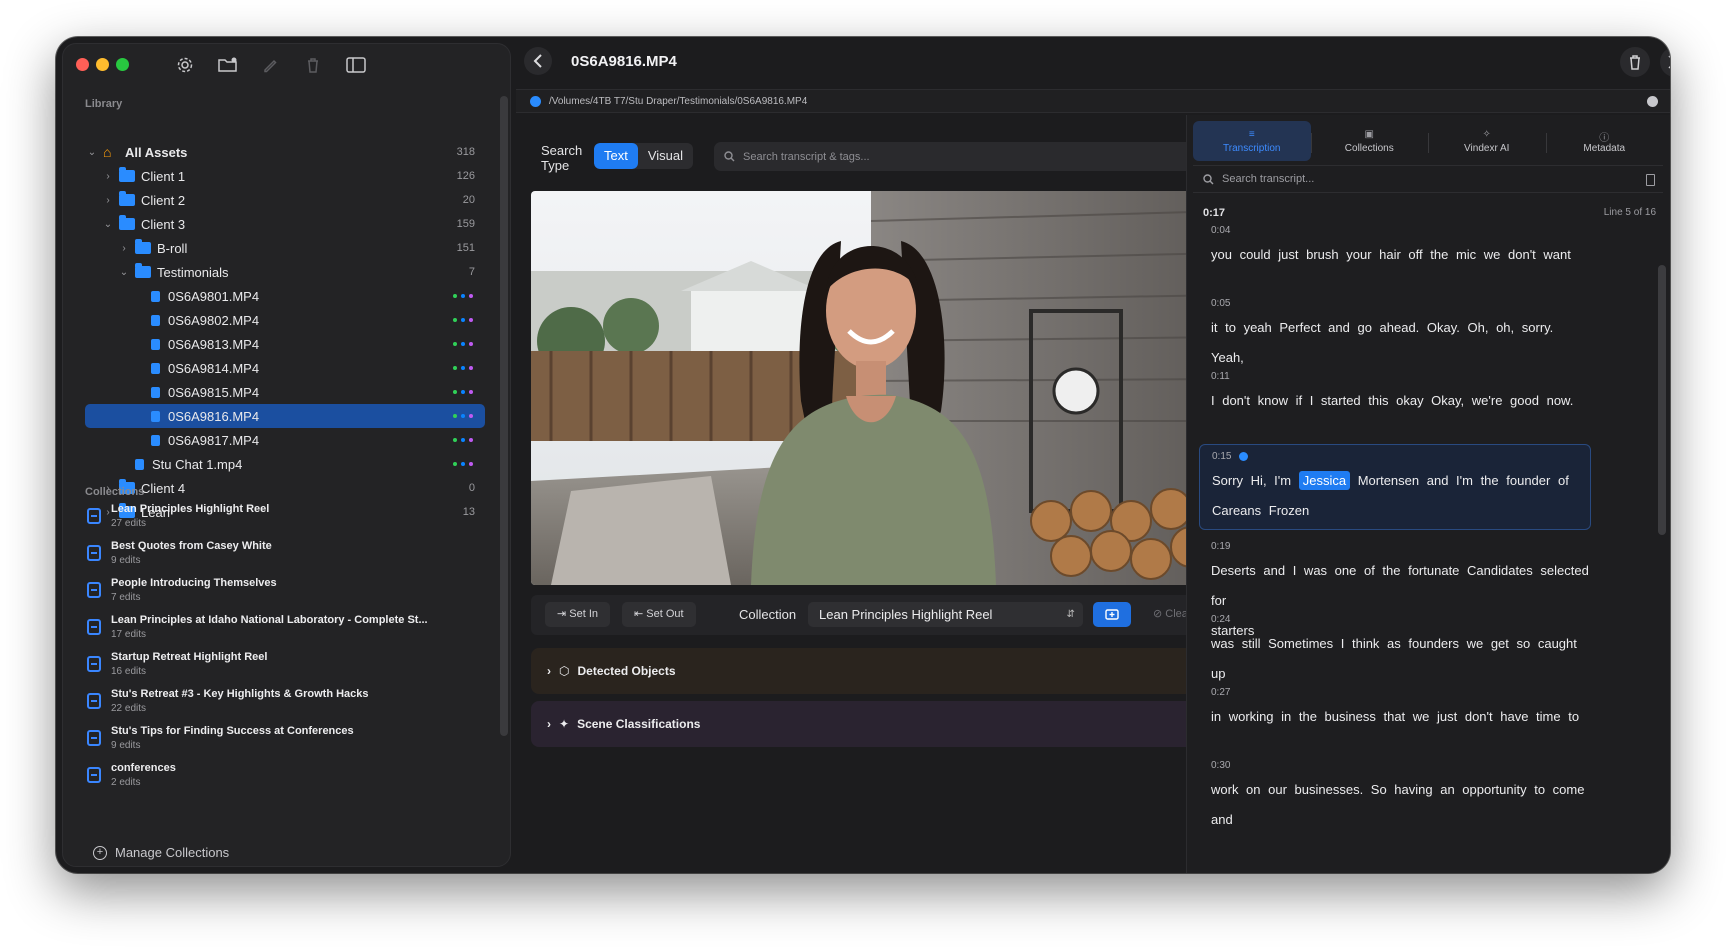 The width and height of the screenshot is (1726, 948). Describe the element at coordinates (1395, 456) in the screenshot. I see `segment-timestamp: 0:15` at that location.